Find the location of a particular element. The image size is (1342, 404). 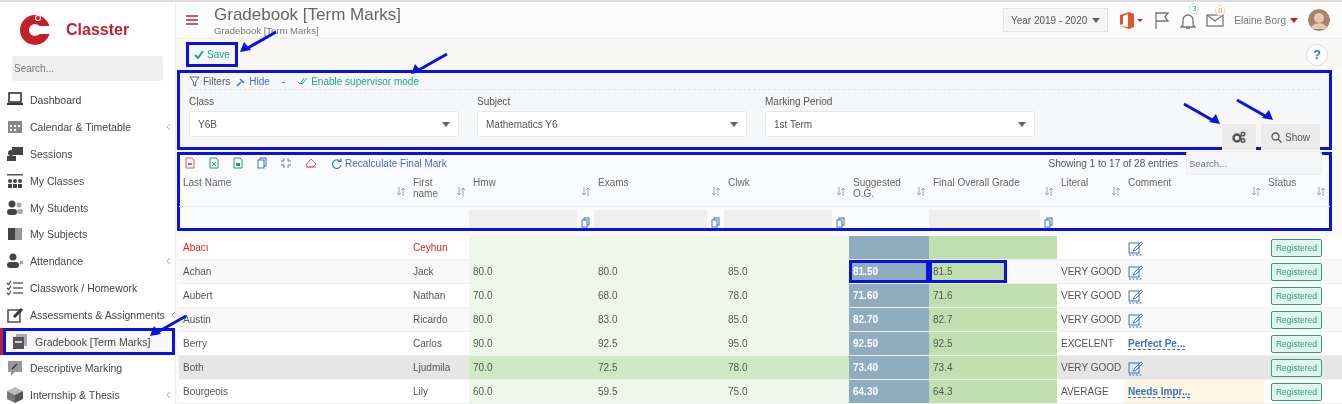

table-cell-text: EXCELENT is located at coordinates (1087, 344).